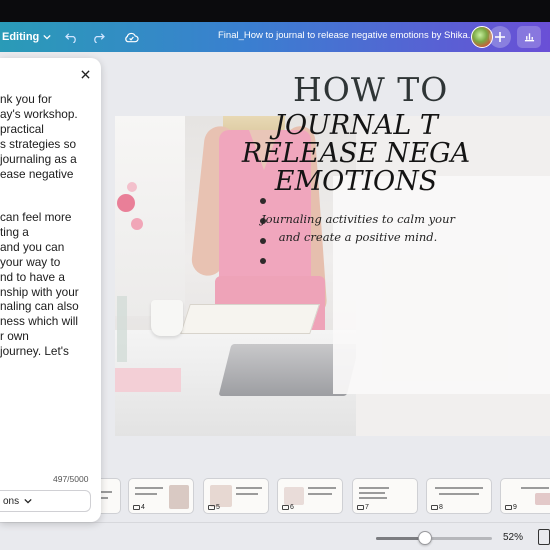 This screenshot has width=550, height=550. Describe the element at coordinates (385, 496) in the screenshot. I see `page-thumbnail: 7` at that location.